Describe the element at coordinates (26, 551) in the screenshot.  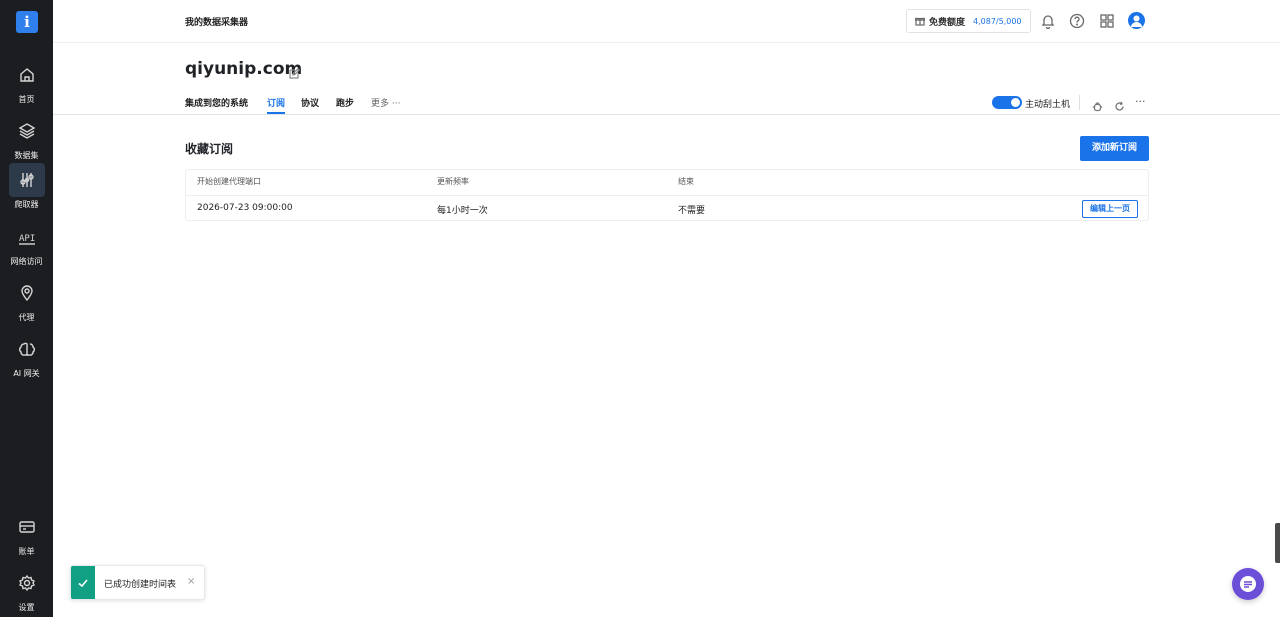
I see `sidebar-item-label: 账单` at that location.